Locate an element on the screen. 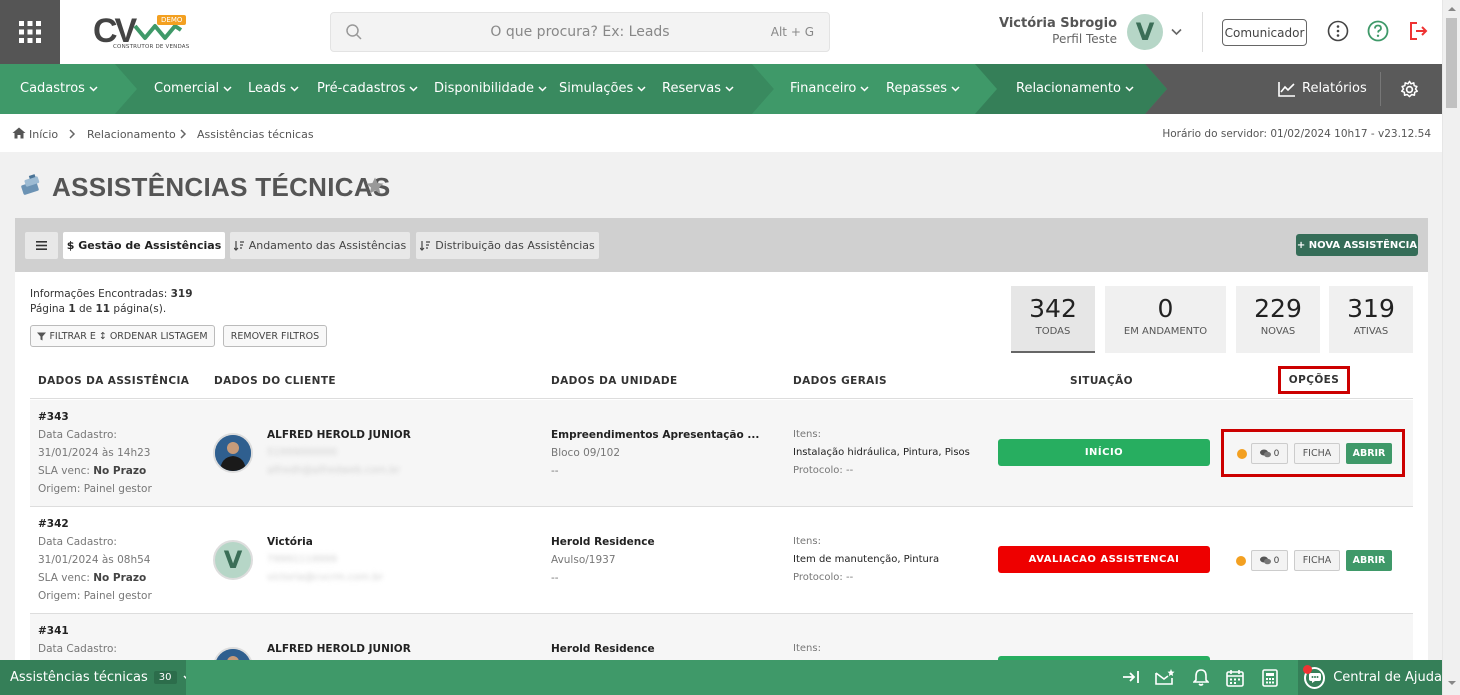 The image size is (1460, 695). stat-em-andamento: 0 EM ANDAMENTO is located at coordinates (1165, 319).